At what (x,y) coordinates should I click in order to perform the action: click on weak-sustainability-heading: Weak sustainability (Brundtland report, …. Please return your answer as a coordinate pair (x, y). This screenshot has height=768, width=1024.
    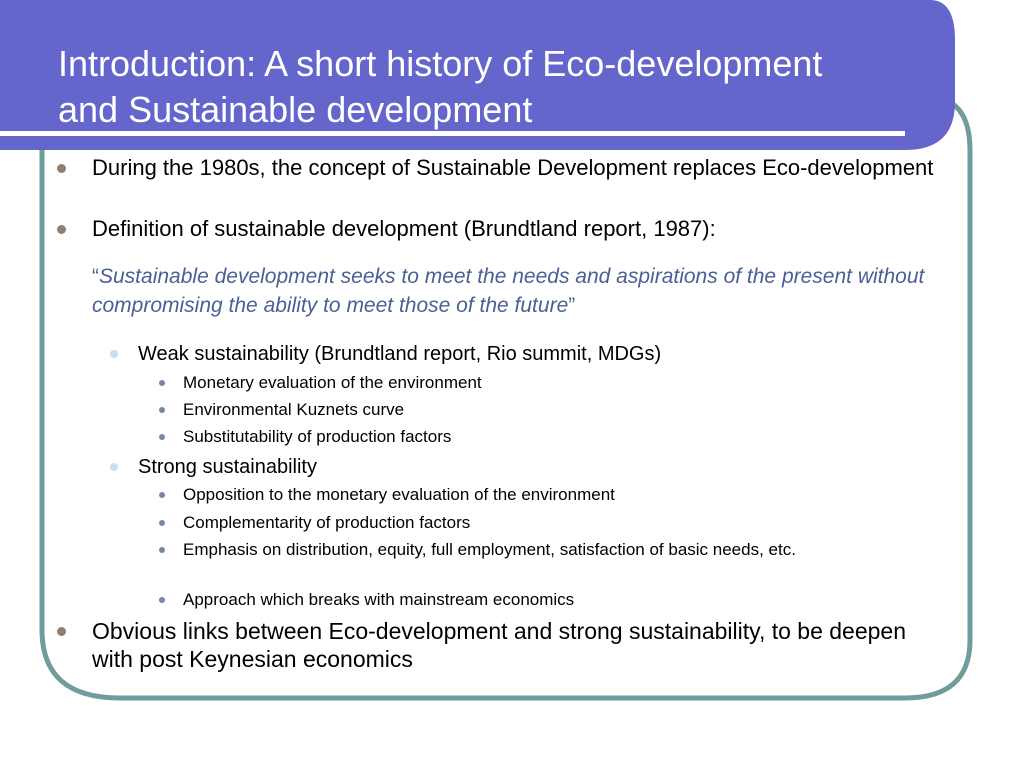
    Looking at the image, I should click on (400, 354).